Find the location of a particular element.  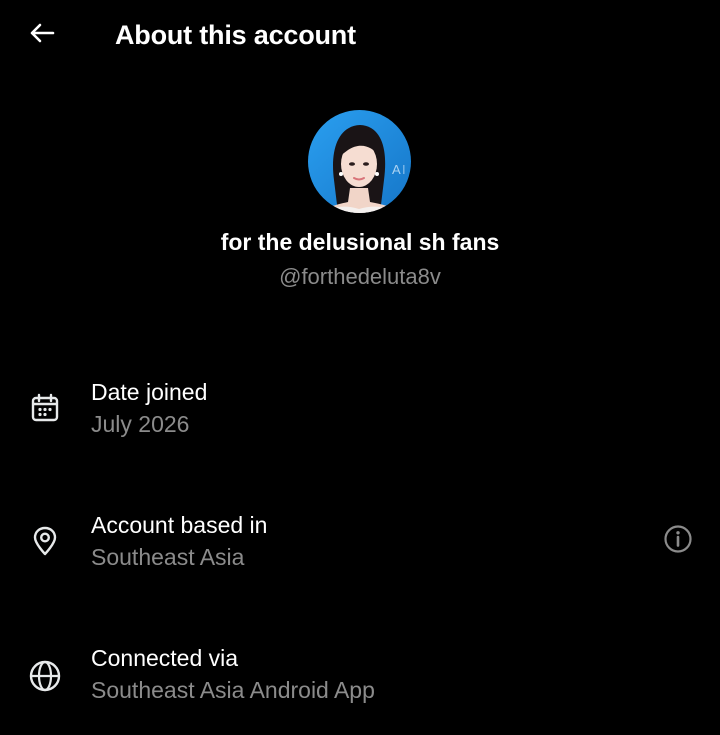

svg-text: I is located at coordinates (404, 169).